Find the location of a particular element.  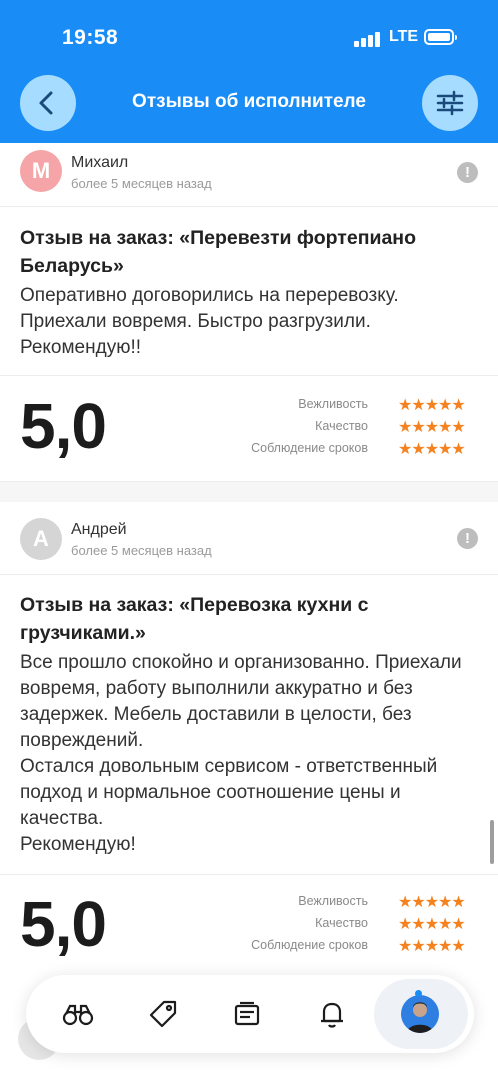

status-bar: 19:58 LTE is located at coordinates (249, 38).